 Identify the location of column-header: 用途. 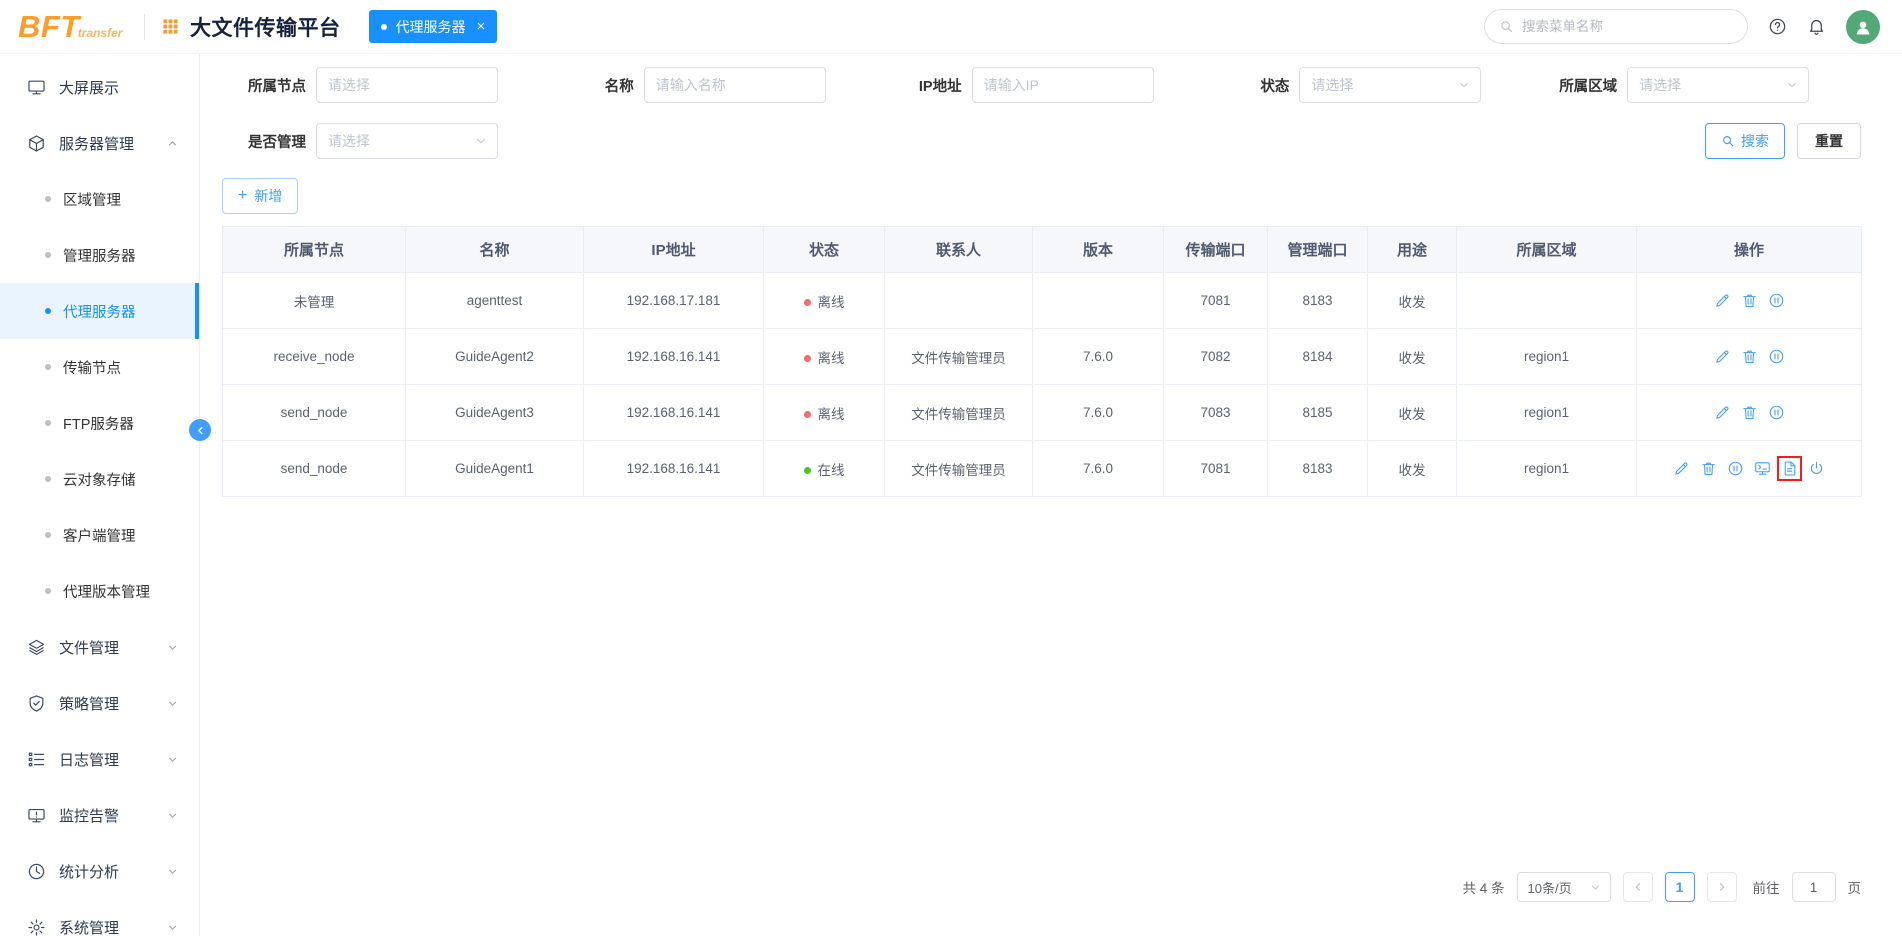
(1412, 249).